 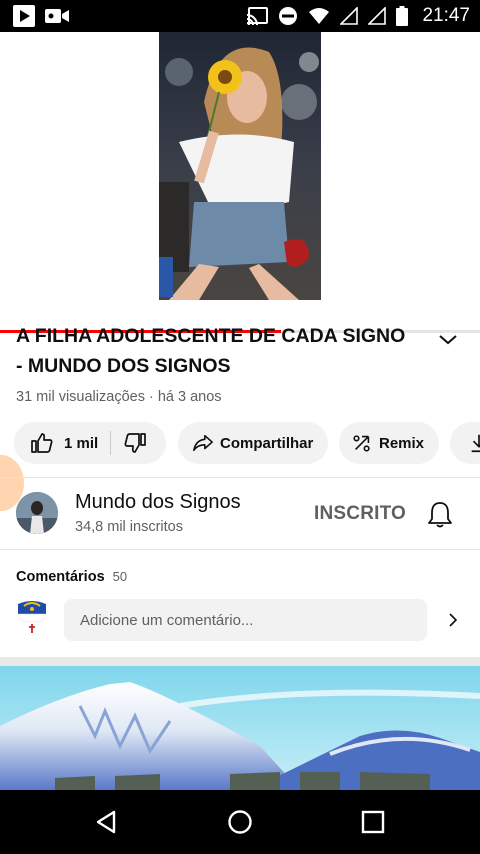 I want to click on video-title-line-1: A FILHA ADOLESCENTE DE CADA SIGNO, so click(x=211, y=336).